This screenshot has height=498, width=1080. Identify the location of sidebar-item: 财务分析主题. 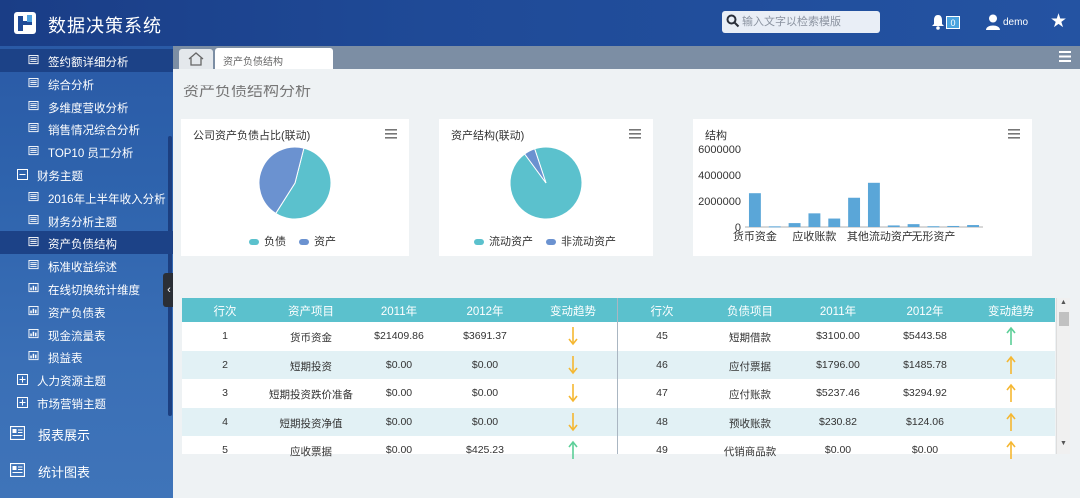
(86, 220).